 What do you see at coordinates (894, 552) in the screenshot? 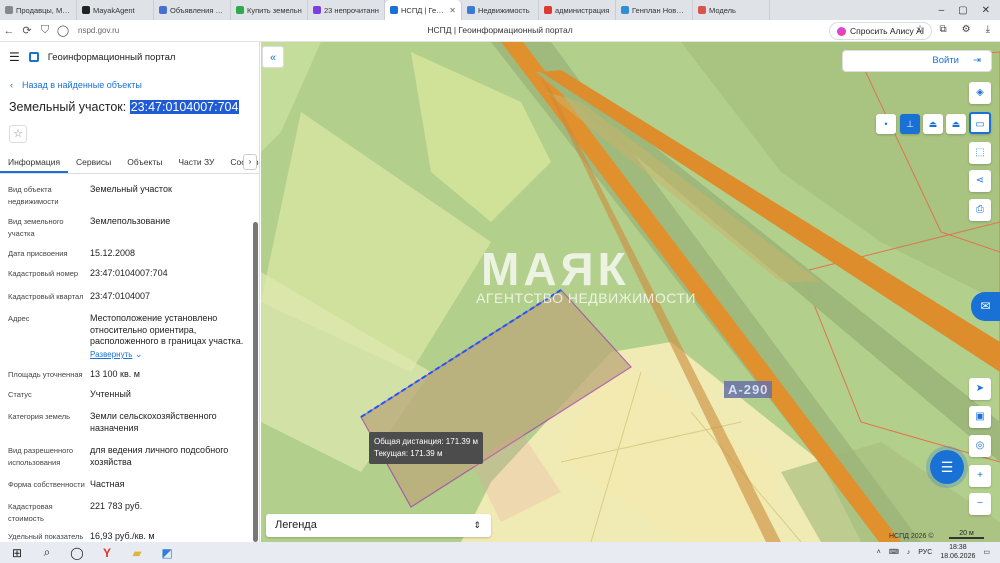
I see `network-icon: ⌨` at bounding box center [894, 552].